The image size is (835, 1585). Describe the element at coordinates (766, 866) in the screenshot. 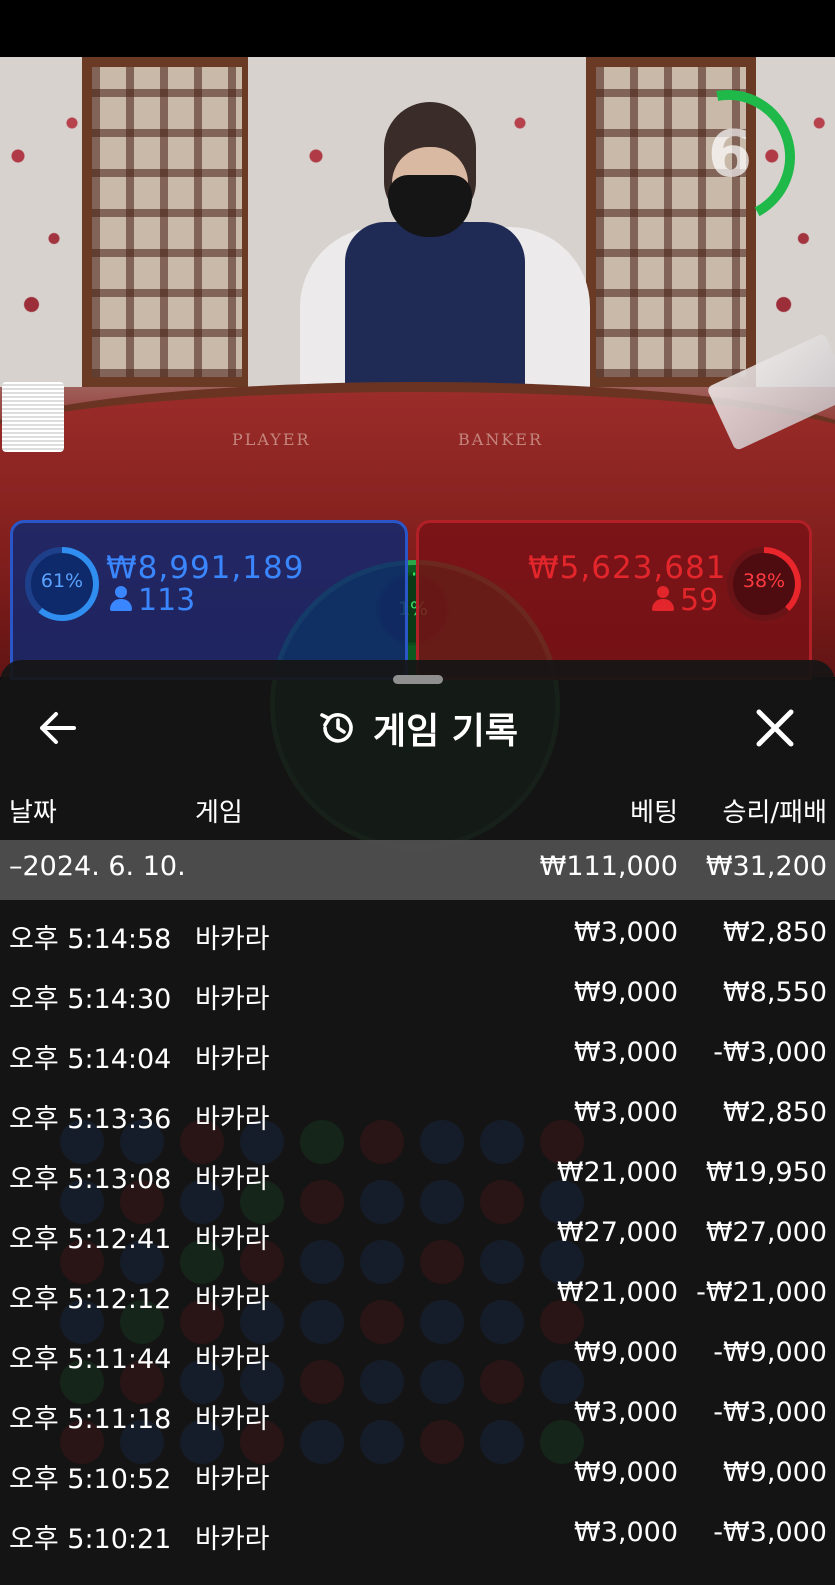

I see `date-group-total-result: ₩31,200` at that location.